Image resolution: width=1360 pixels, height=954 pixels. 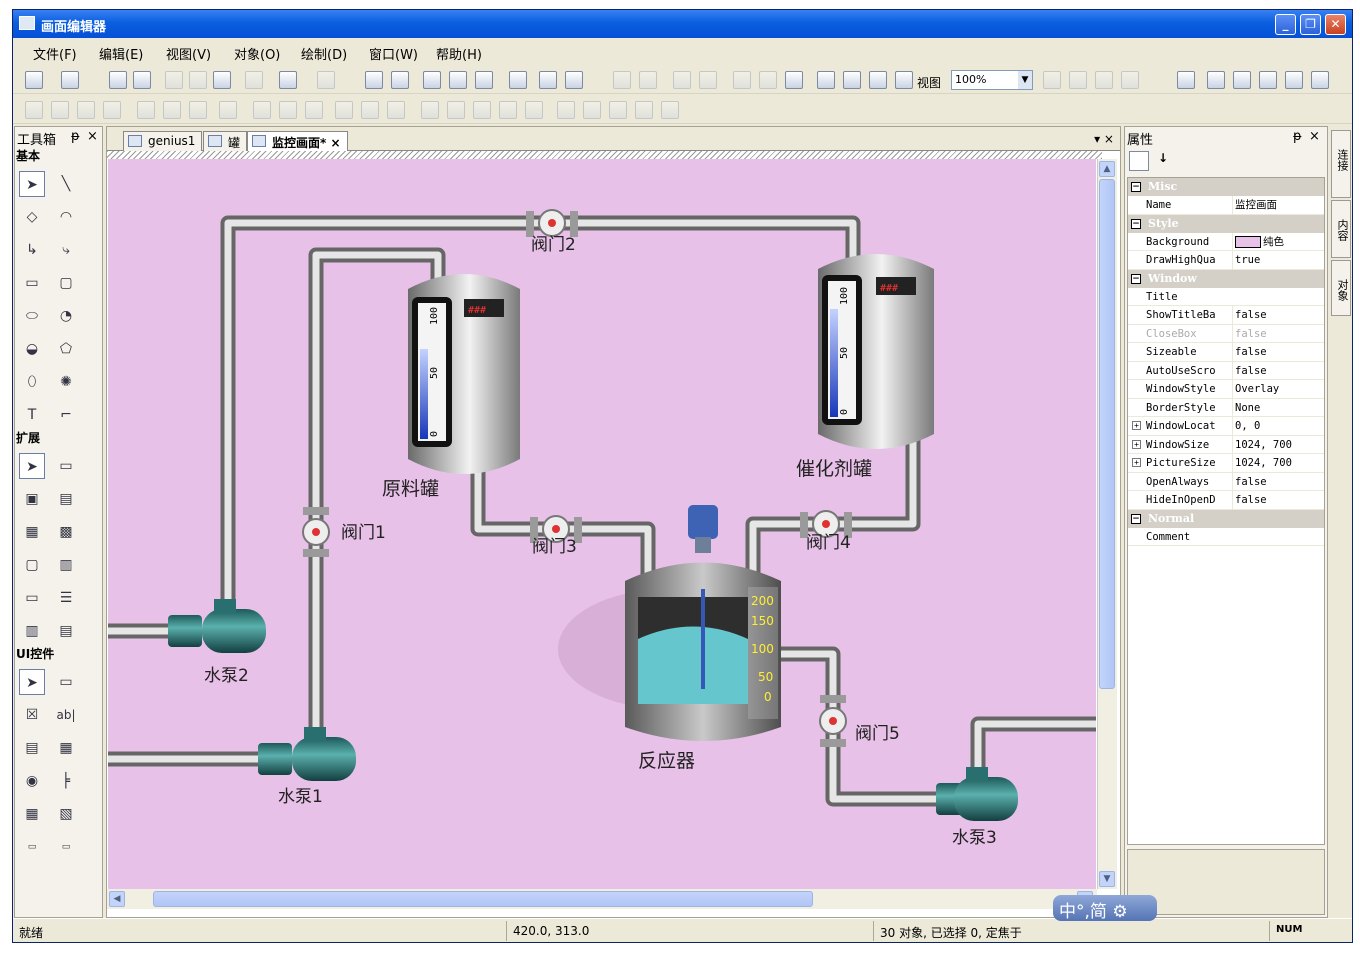 What do you see at coordinates (1163, 161) in the screenshot?
I see `sort-alpha-icon: ↓` at bounding box center [1163, 161].